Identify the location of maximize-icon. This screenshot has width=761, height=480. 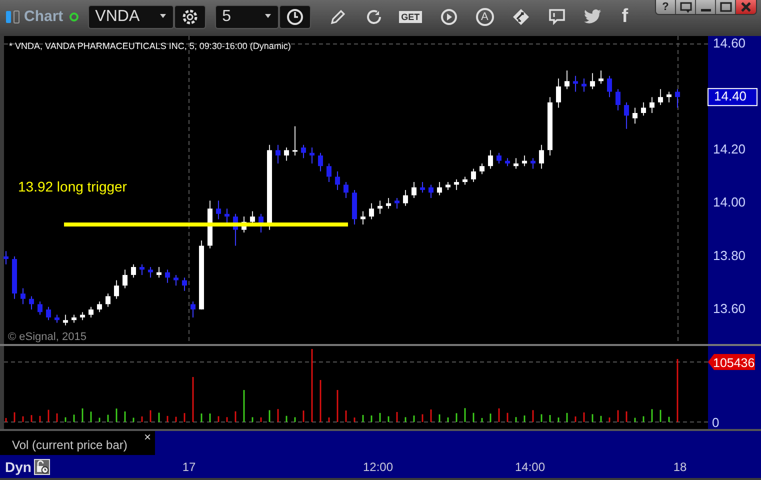
(726, 7).